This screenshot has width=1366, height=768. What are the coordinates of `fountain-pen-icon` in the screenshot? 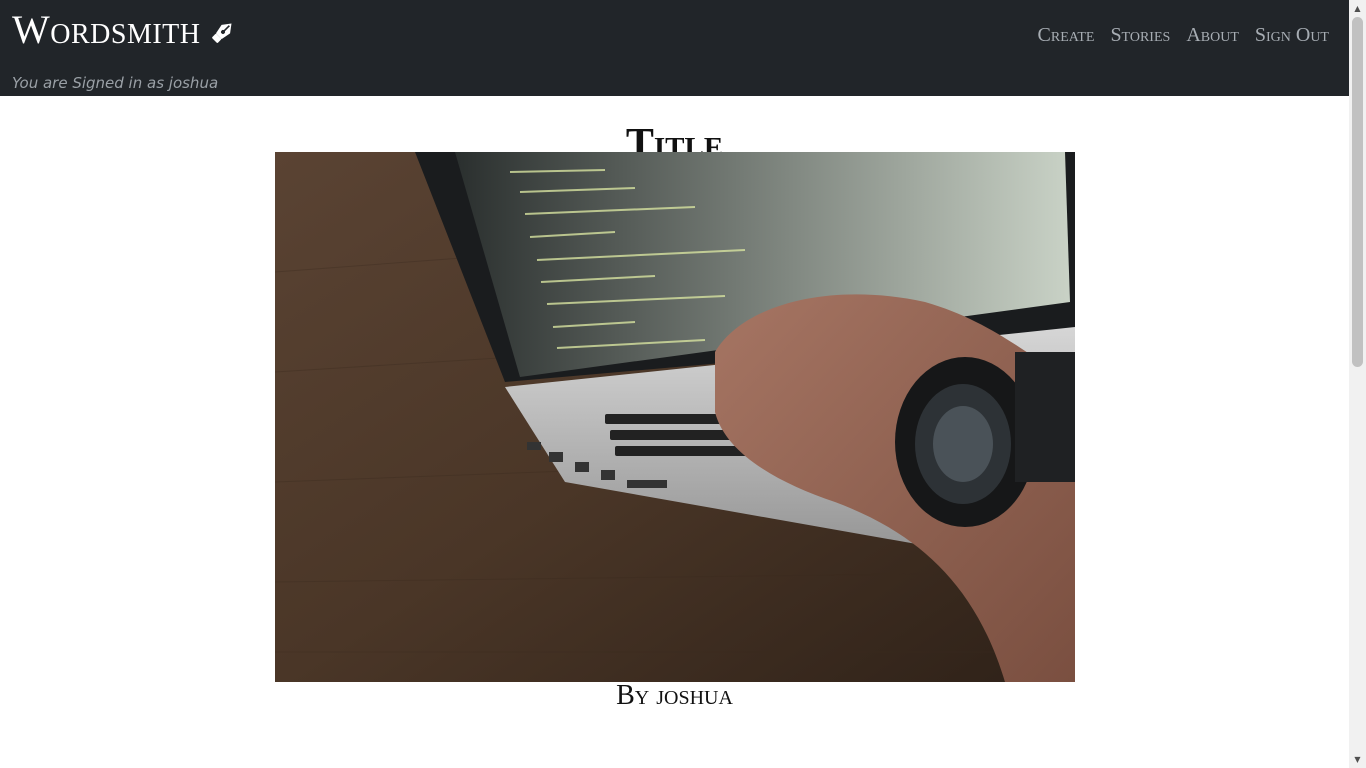 It's located at (223, 32).